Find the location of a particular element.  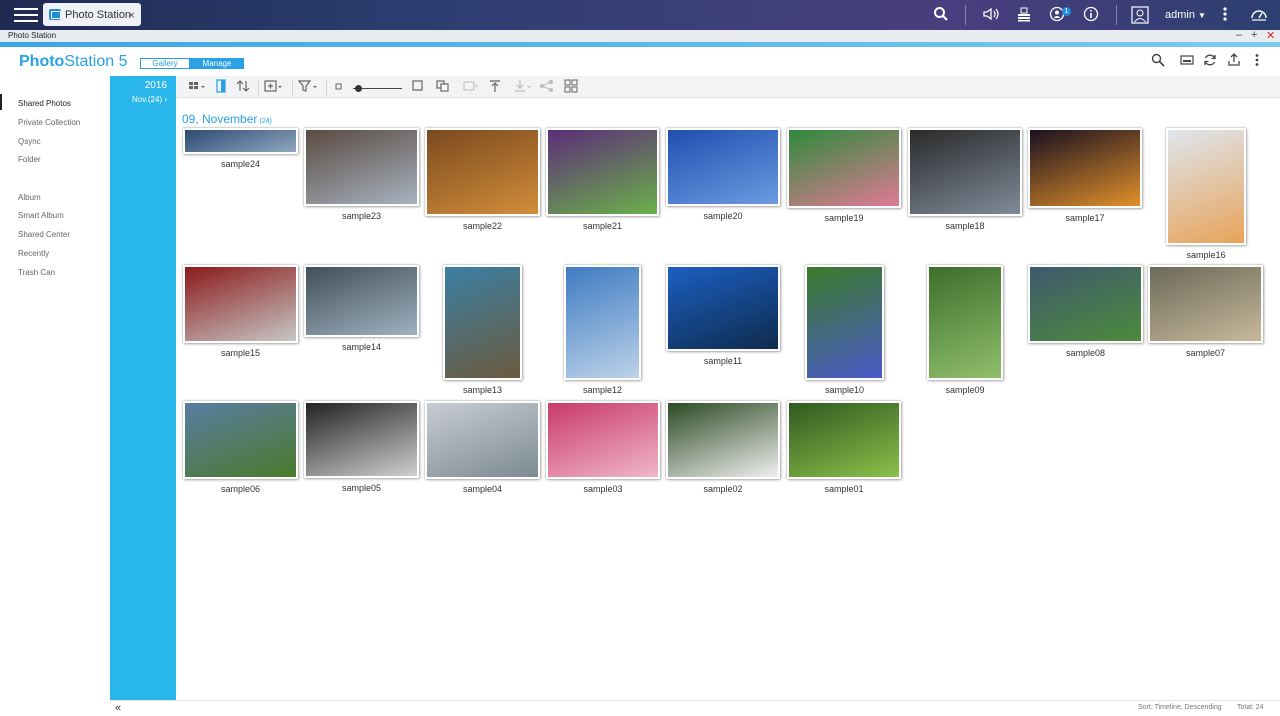

photo-thumbnail: sample01 is located at coordinates (844, 448).